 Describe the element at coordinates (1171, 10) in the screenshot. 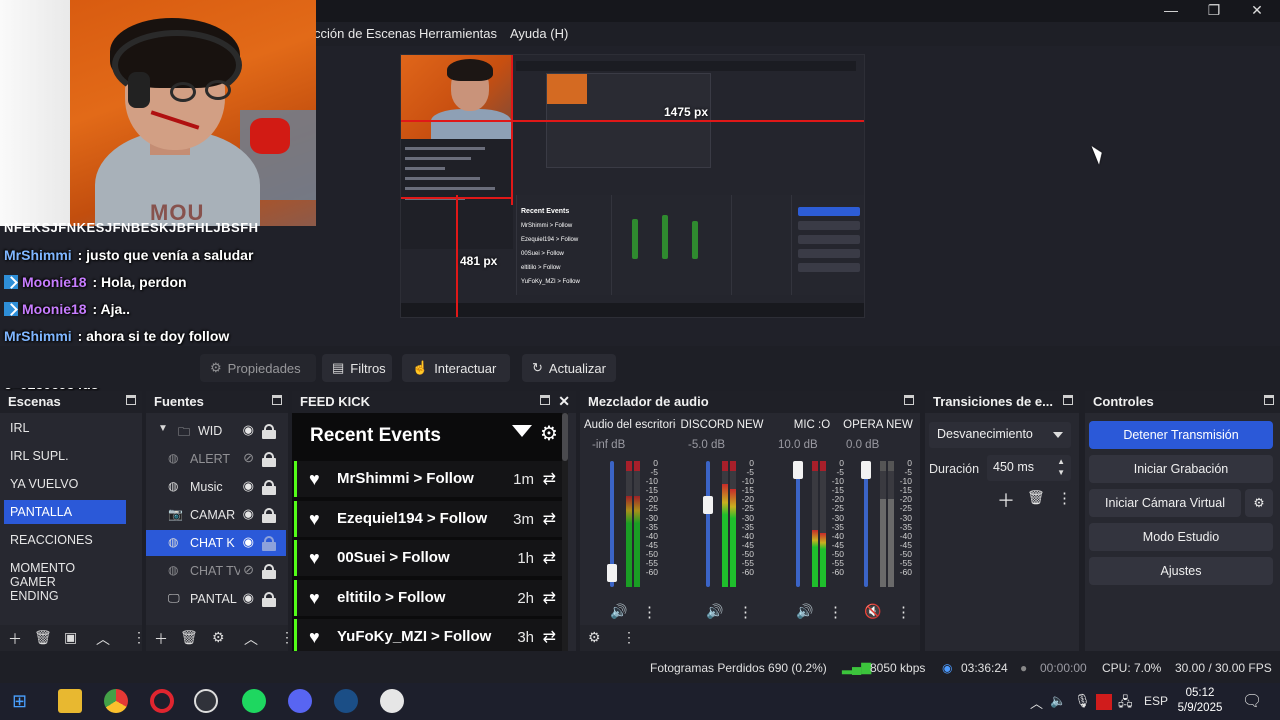

I see `minimize-button: —` at that location.